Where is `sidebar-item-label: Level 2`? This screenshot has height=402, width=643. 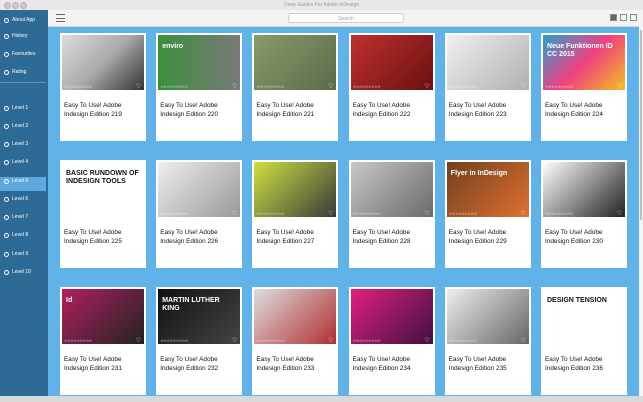
sidebar-item-label: Level 2 is located at coordinates (20, 126).